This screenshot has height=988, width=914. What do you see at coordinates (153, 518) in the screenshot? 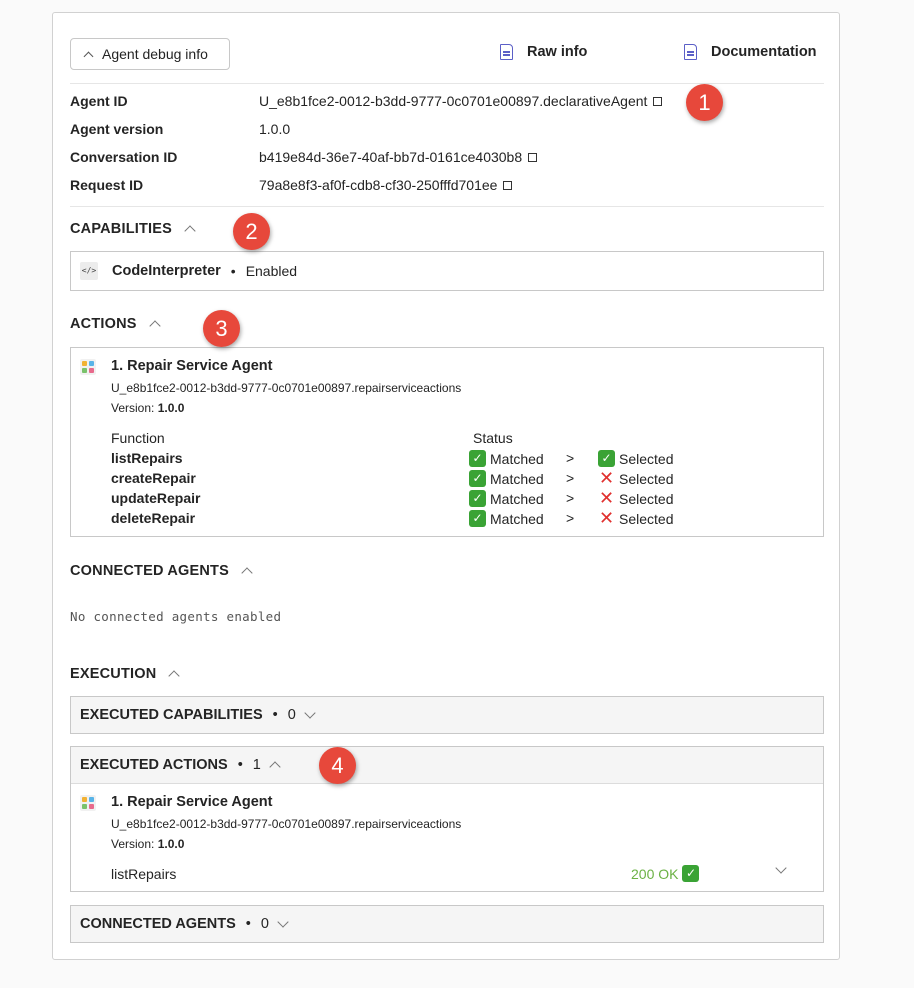
I see `function-name: deleteRepair` at bounding box center [153, 518].